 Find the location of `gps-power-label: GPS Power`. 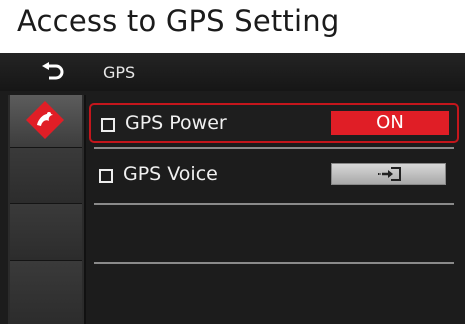

gps-power-label: GPS Power is located at coordinates (176, 123).